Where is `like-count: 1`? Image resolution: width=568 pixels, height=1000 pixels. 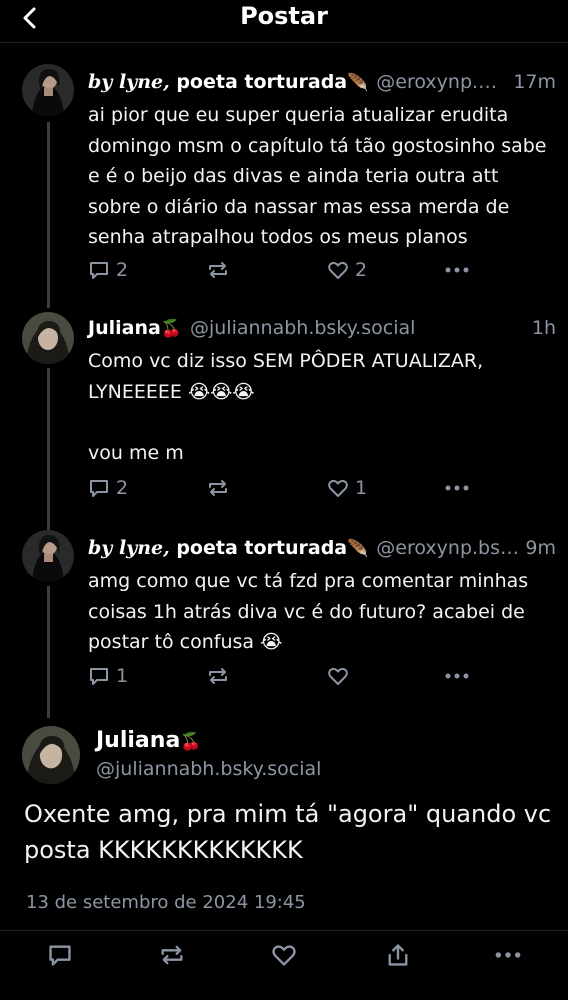 like-count: 1 is located at coordinates (361, 488).